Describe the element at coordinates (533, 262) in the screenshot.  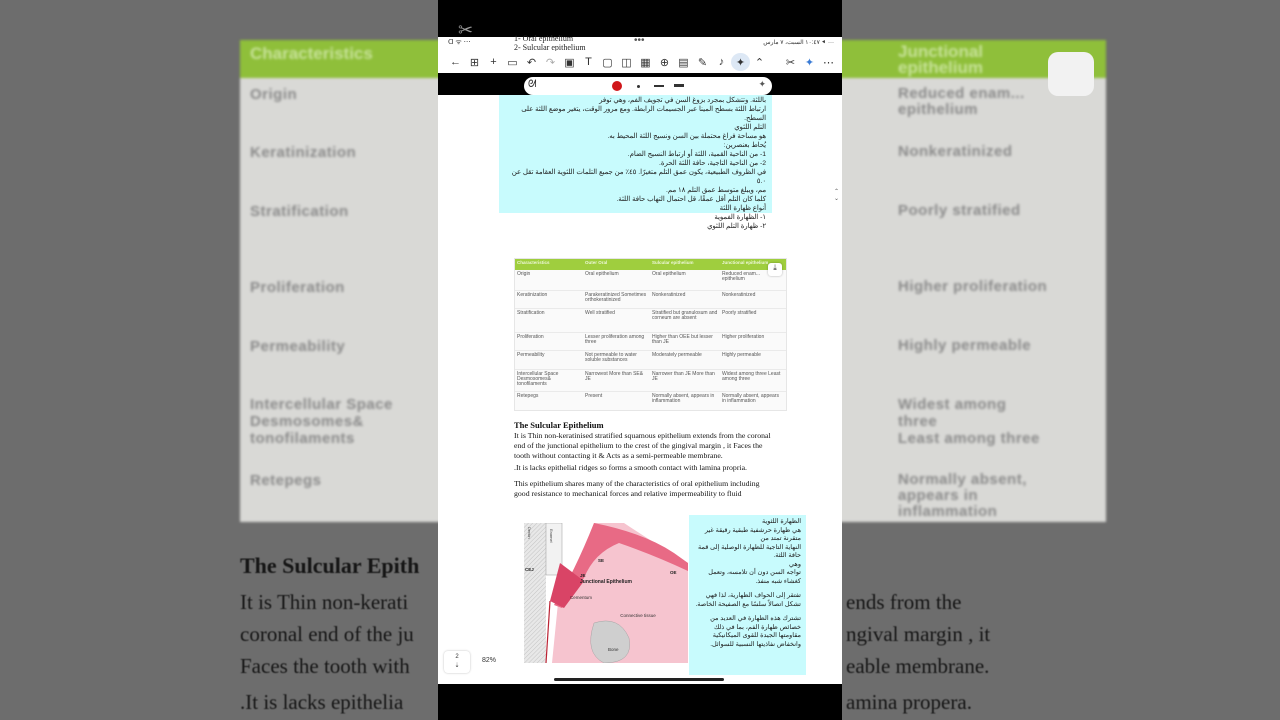
I see `table-header-cell: Characteristics` at that location.